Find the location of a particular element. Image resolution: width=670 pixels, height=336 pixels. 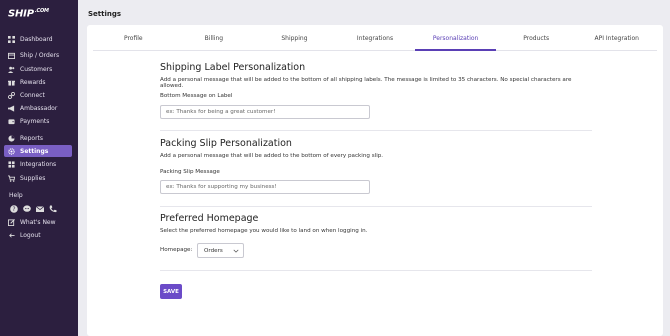

sidebar-item-connect: Connect is located at coordinates (38, 95).